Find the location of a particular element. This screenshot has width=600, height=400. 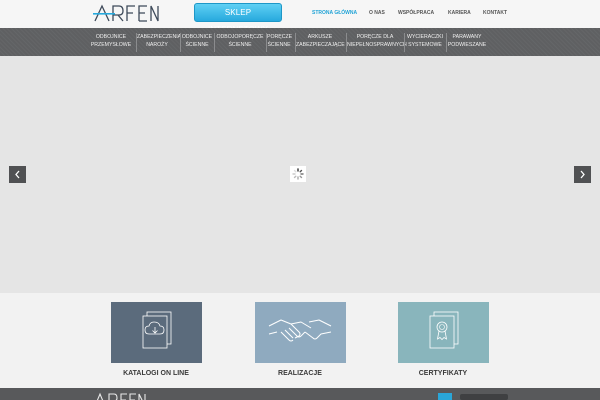

category-line: ODBOJOPORĘCZE is located at coordinates (240, 37).